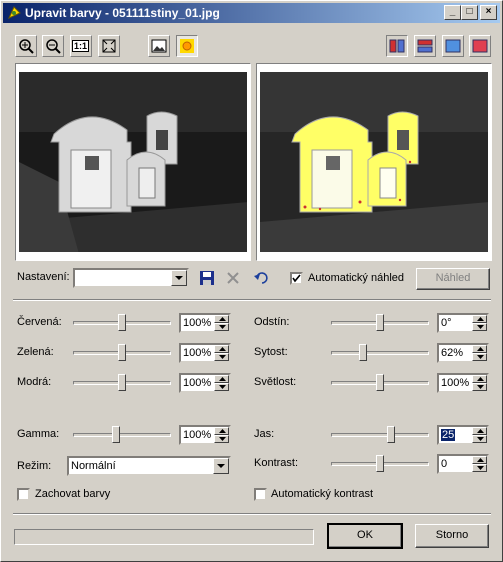  What do you see at coordinates (452, 12) in the screenshot?
I see `minimize-button: _` at bounding box center [452, 12].